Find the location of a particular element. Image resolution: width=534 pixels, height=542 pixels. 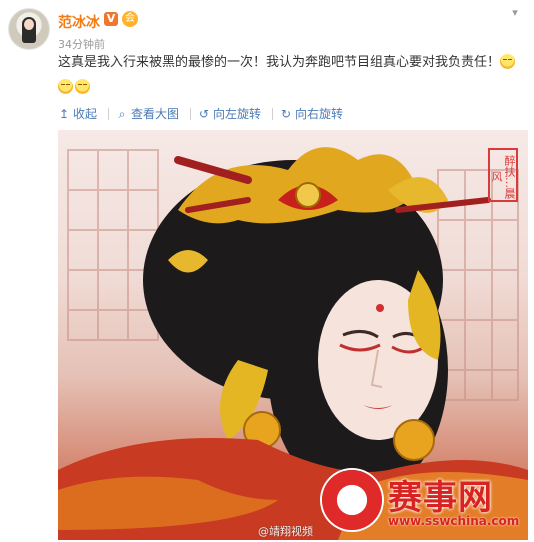

post-text-content: 这真是我入行来被黑的最惨的一次！我认为奔跑吧节目组真心要对我负责任！ is located at coordinates (279, 62).